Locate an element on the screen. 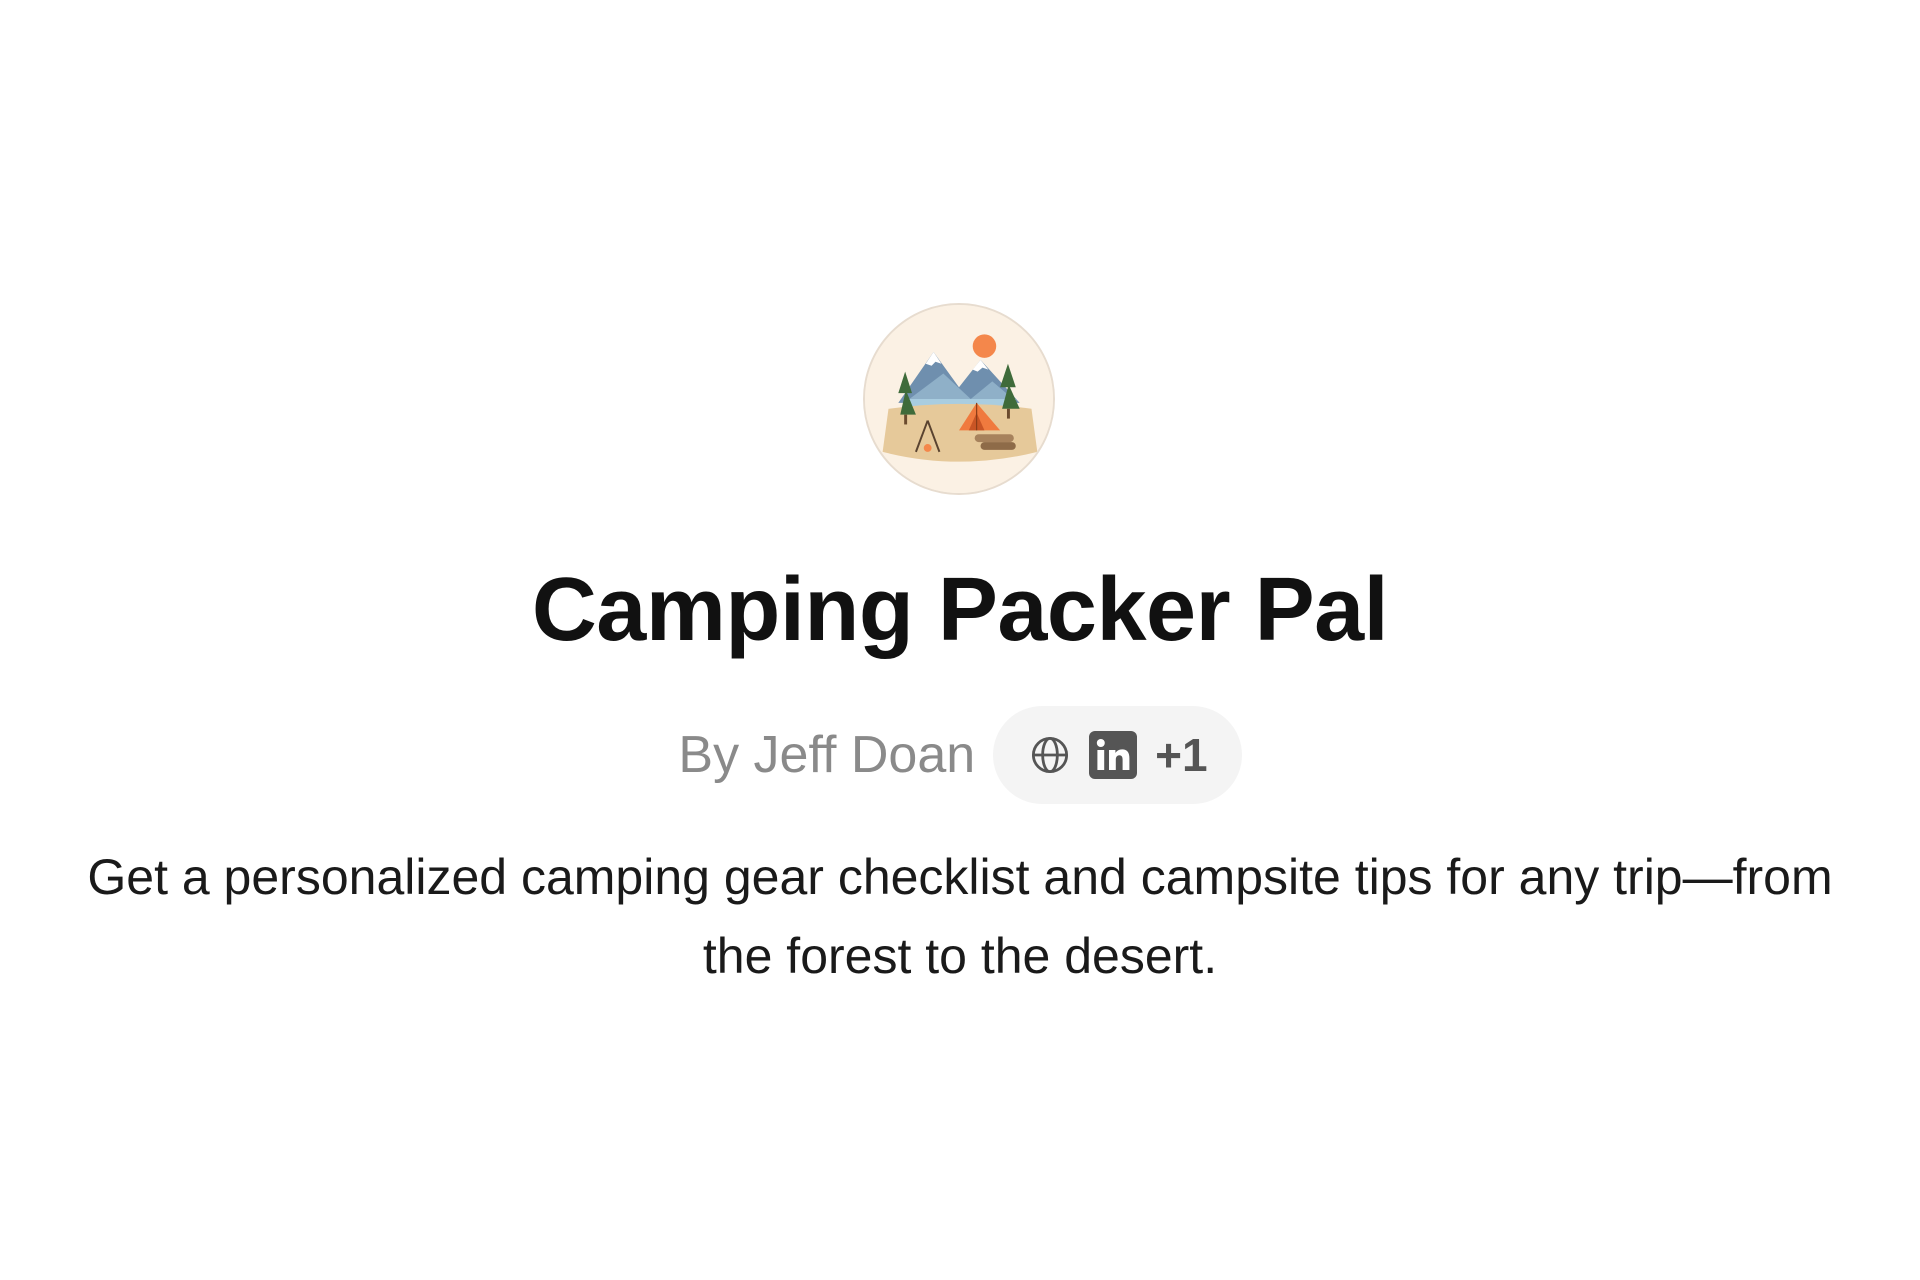 This screenshot has height=1280, width=1920. avatar is located at coordinates (959, 399).